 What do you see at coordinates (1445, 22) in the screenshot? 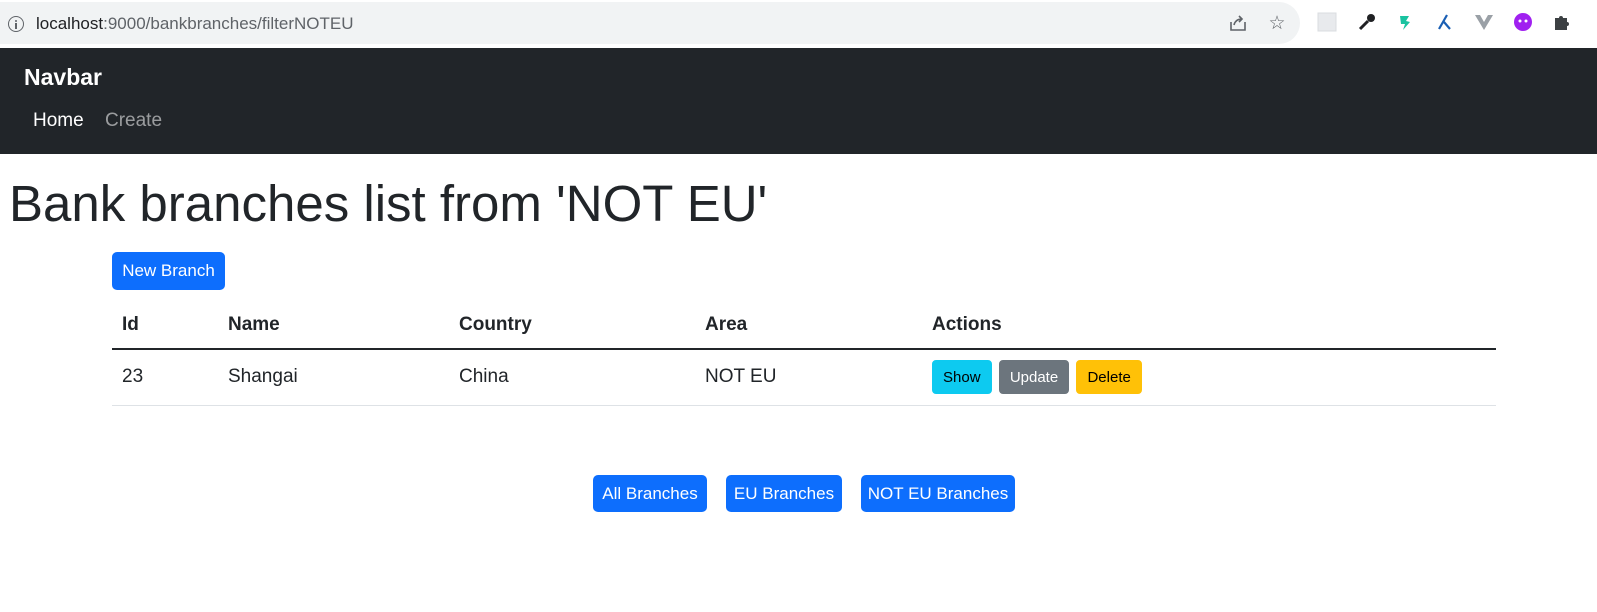
I see `branch-icon` at bounding box center [1445, 22].